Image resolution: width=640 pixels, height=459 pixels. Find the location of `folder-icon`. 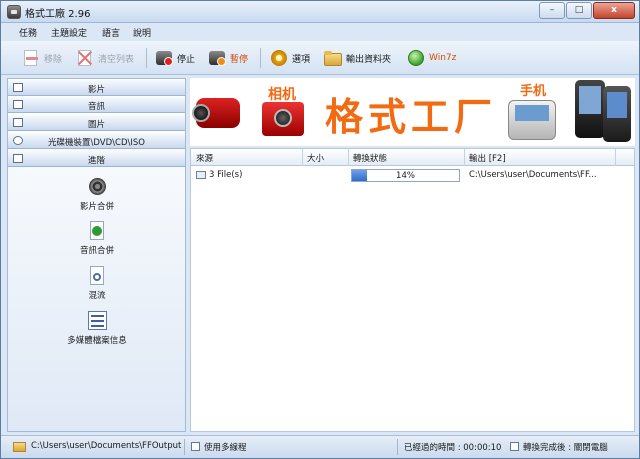

folder-icon is located at coordinates (333, 58).